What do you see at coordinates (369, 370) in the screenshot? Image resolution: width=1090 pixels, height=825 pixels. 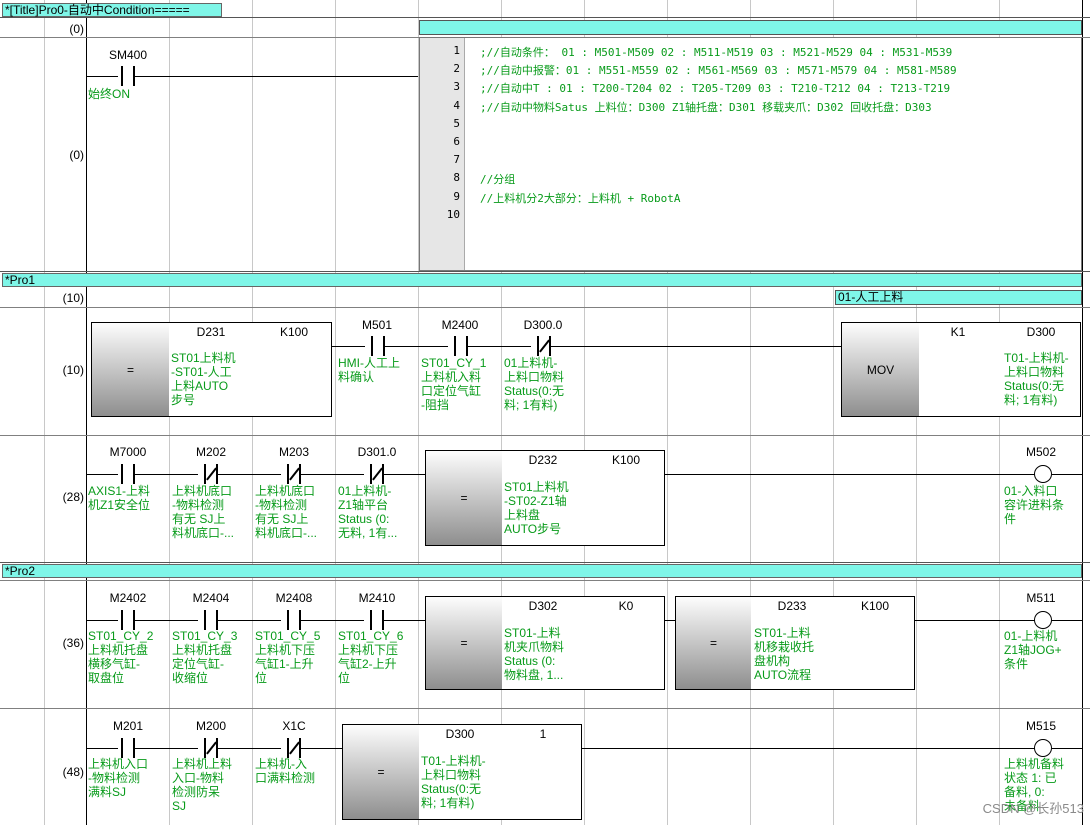 I see `device-comment: HMI-人工上 料确认` at bounding box center [369, 370].